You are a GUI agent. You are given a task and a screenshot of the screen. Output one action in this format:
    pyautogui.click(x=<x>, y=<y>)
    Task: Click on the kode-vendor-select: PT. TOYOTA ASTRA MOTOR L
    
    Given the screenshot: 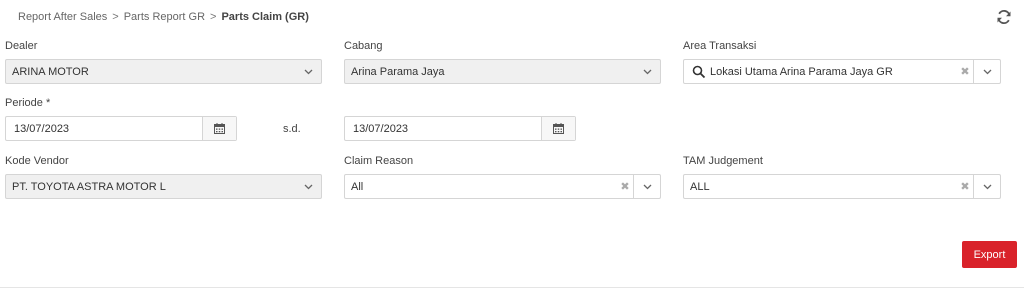 What is the action you would take?
    pyautogui.click(x=163, y=186)
    